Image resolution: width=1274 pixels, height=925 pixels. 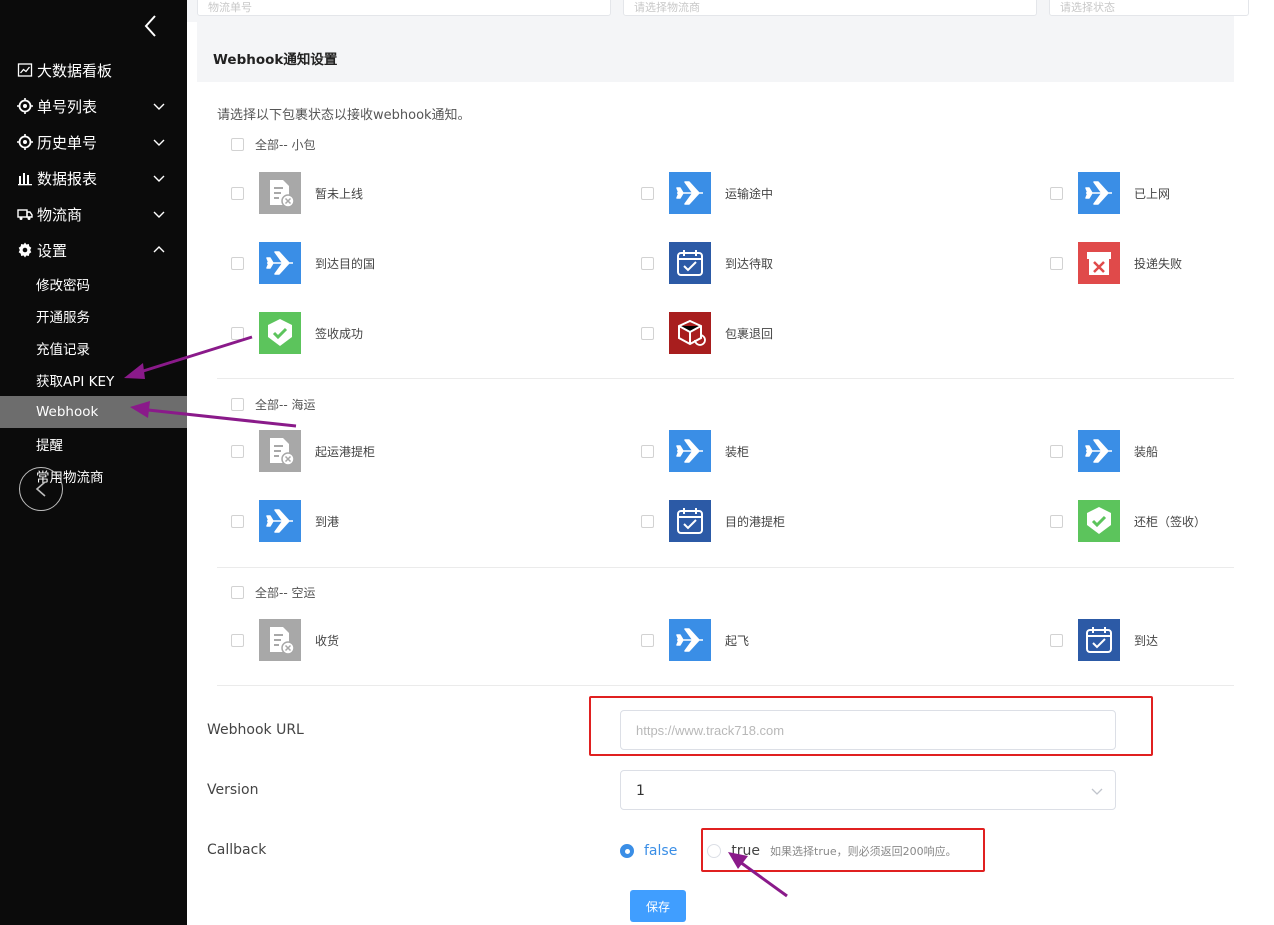 I want to click on menu-item-reports: 数据报表, so click(x=93, y=178).